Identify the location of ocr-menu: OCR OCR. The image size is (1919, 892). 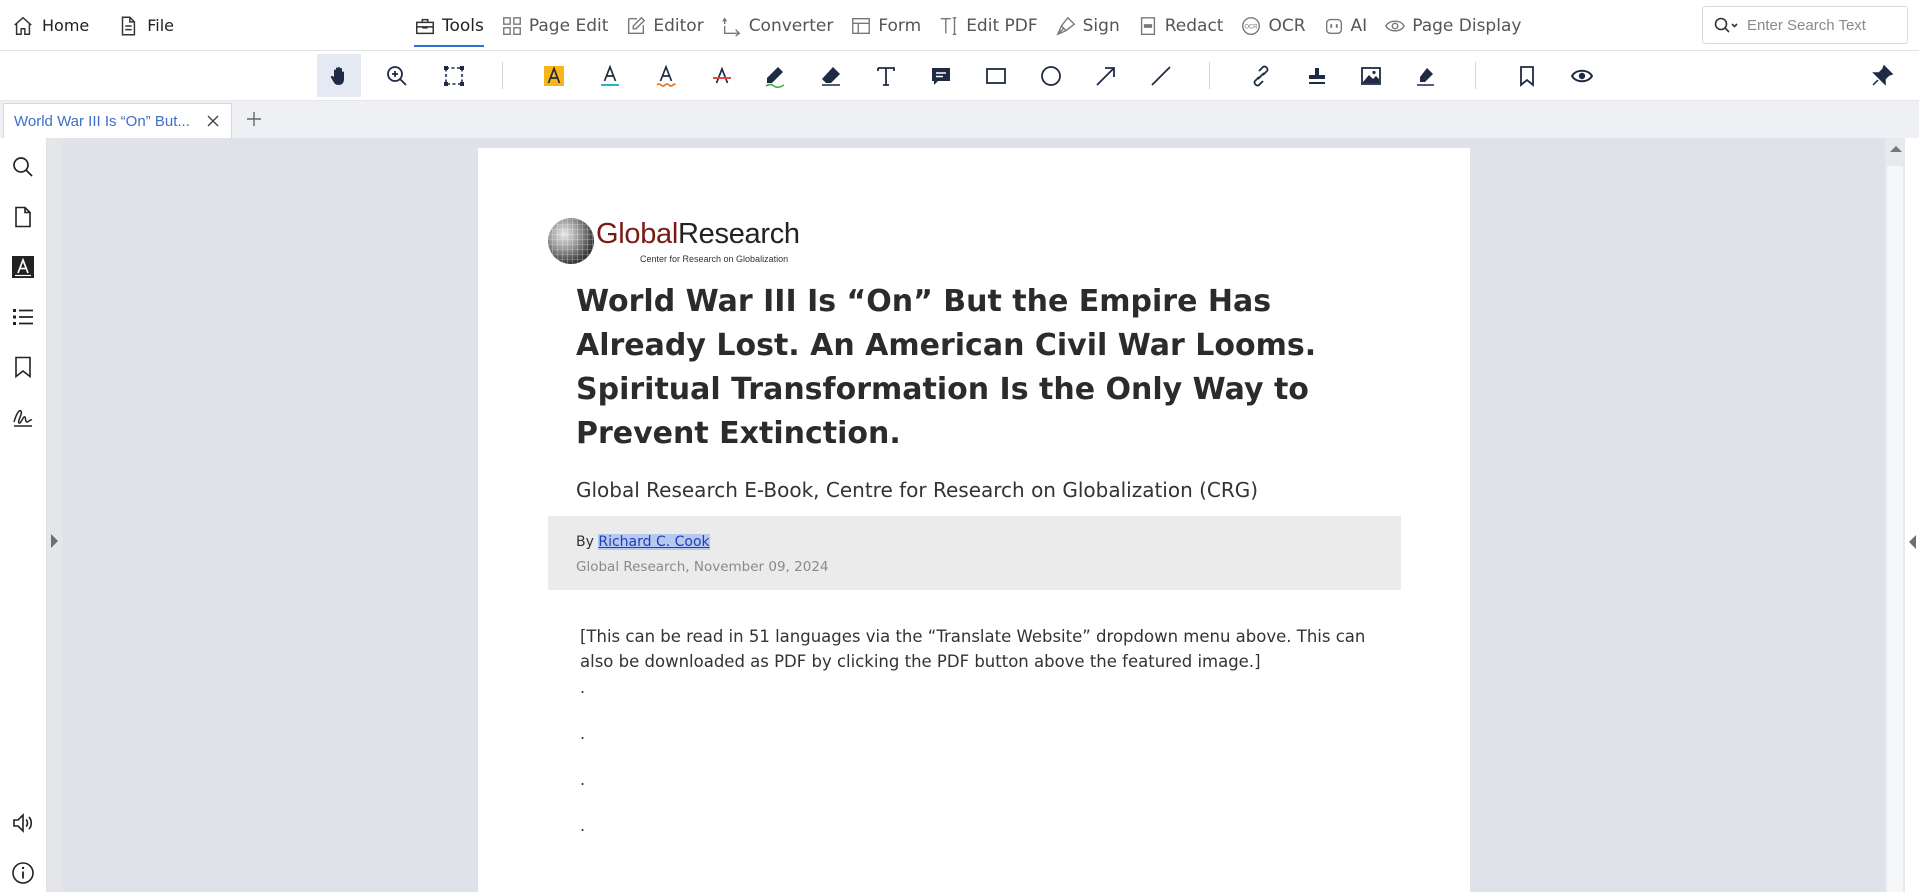
(1273, 25).